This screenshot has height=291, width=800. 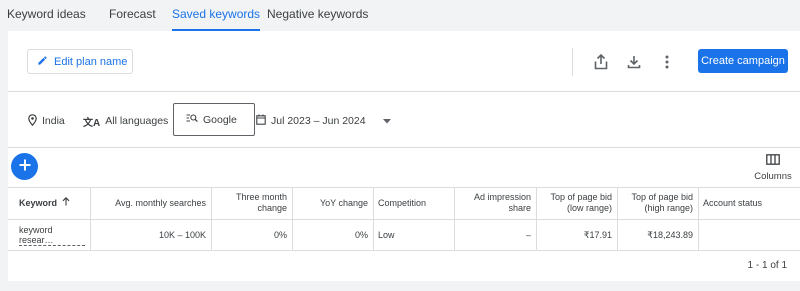 What do you see at coordinates (657, 203) in the screenshot?
I see `header-top-bid-high: Top of page bid (high range)` at bounding box center [657, 203].